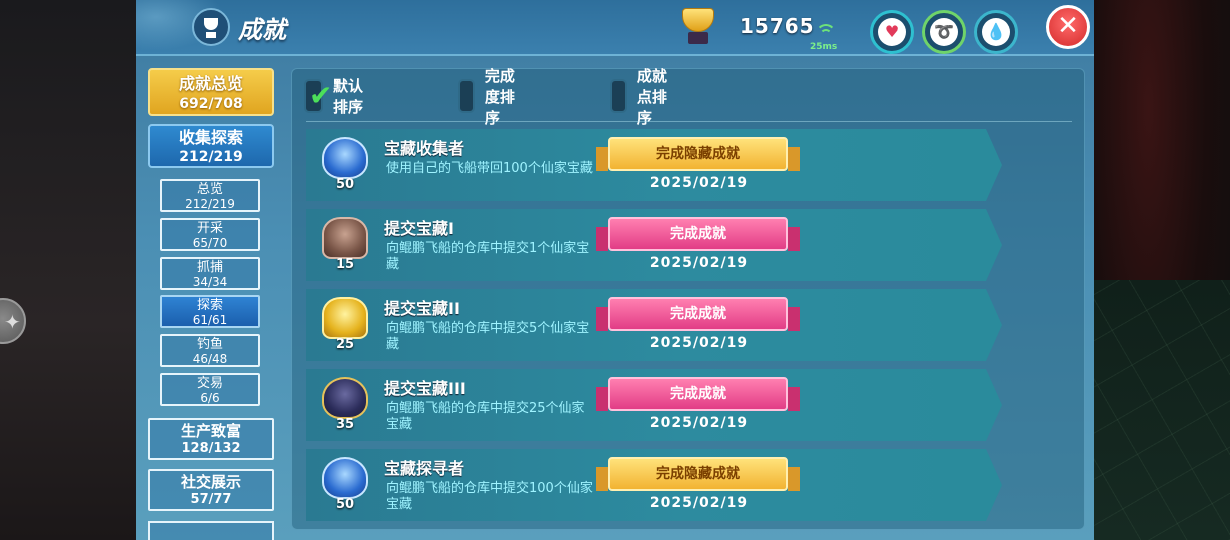 The width and height of the screenshot is (1230, 540). I want to click on nav-group-count: 128/132, so click(211, 448).